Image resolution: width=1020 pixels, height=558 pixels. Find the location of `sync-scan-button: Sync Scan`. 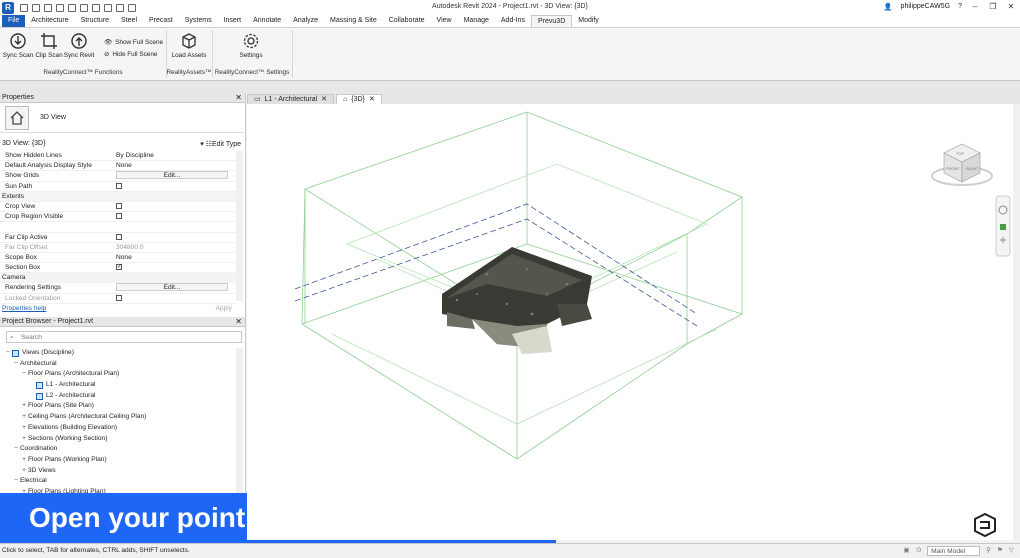

sync-scan-button: Sync Scan is located at coordinates (18, 44).